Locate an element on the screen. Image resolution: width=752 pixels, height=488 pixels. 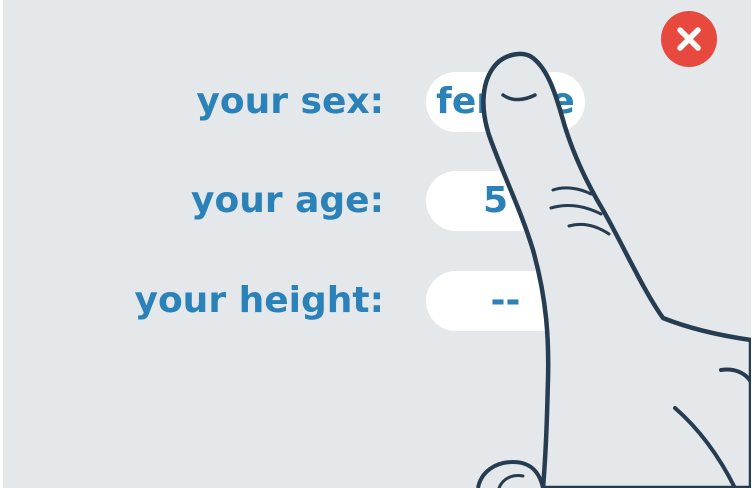
height-row: your height: -- is located at coordinates (377, 301).